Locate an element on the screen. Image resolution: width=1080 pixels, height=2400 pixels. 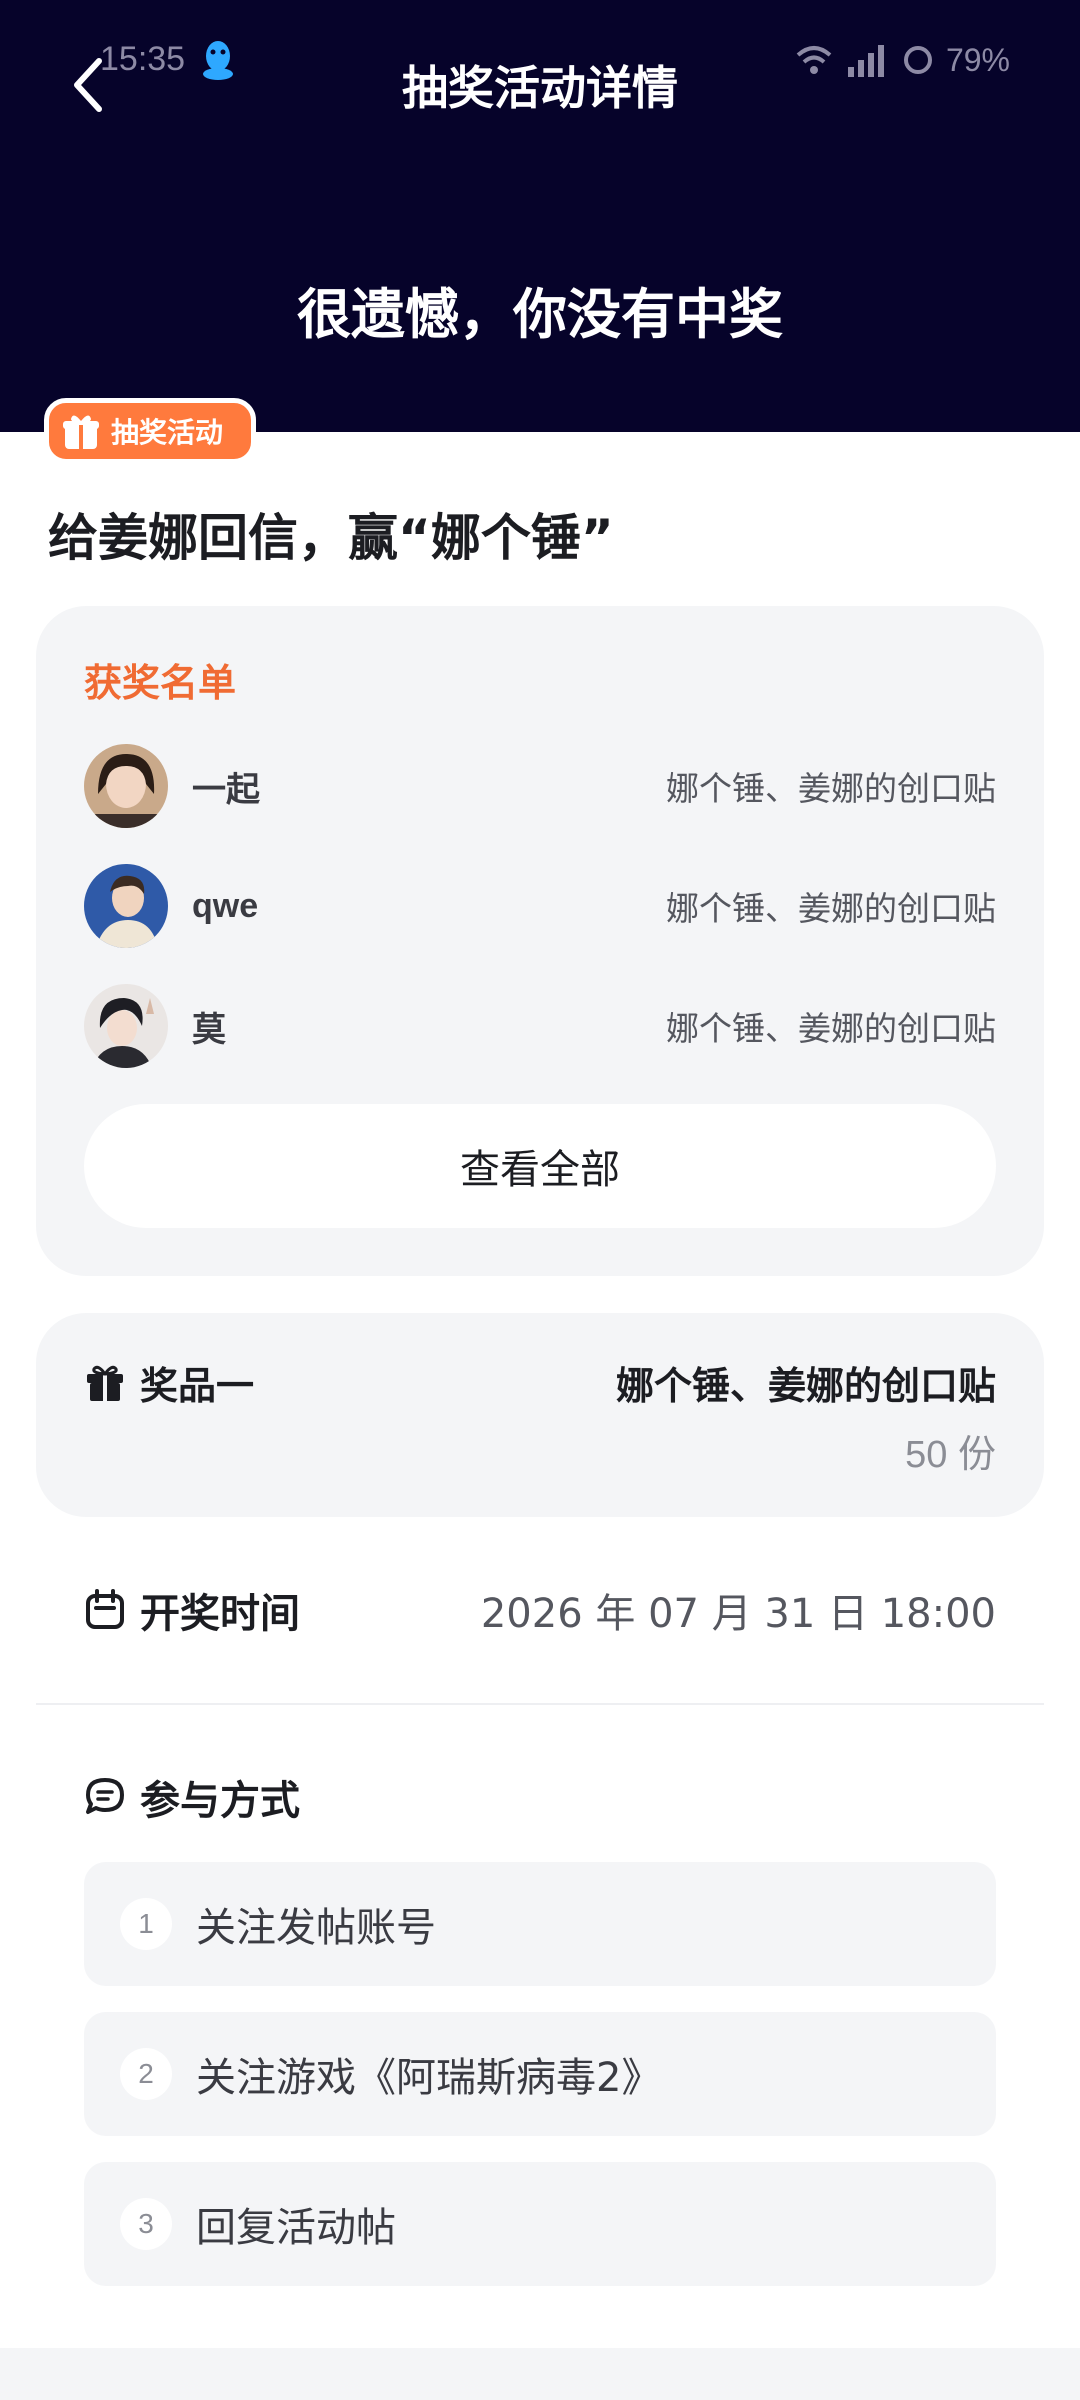
winner-name: 一起 is located at coordinates (226, 789).